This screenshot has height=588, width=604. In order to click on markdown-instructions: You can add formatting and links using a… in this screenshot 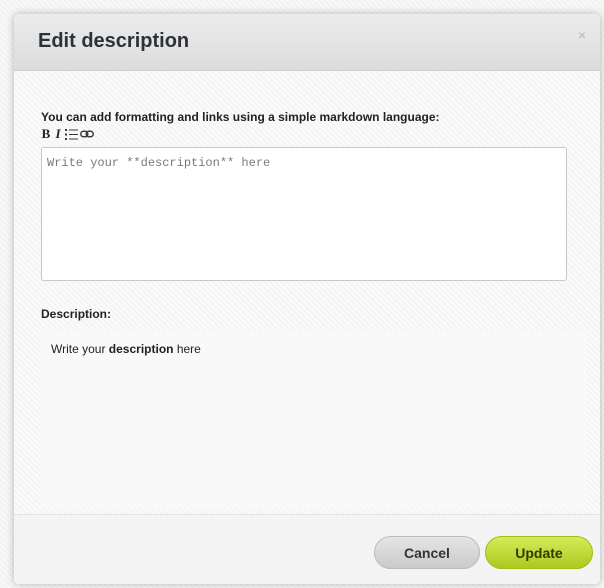, I will do `click(240, 117)`.